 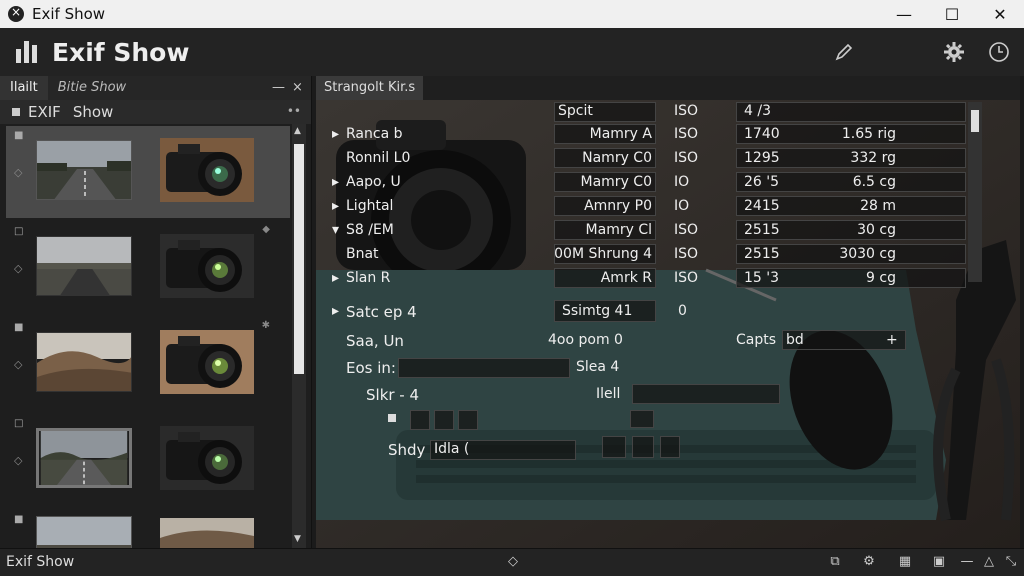 I want to click on subheader-label: EXIF, so click(x=44, y=112).